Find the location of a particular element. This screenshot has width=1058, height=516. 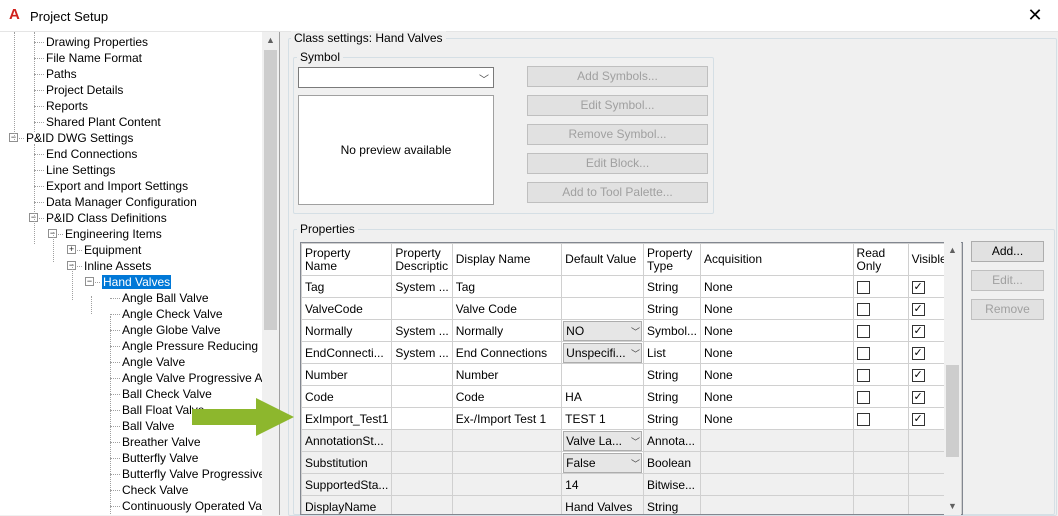

scroll-down-icon: ▼ is located at coordinates (952, 506).